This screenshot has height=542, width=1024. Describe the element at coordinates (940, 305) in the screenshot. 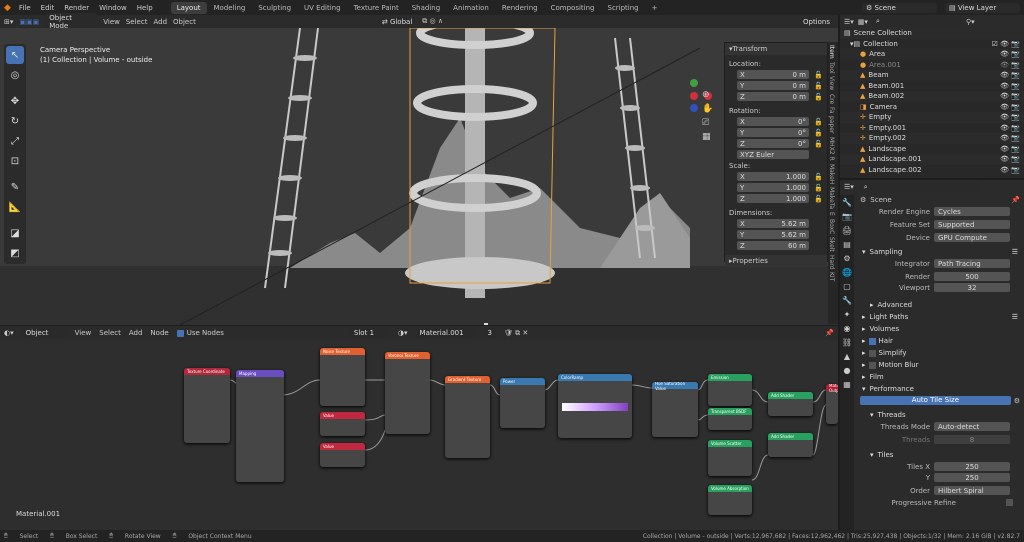

I see `advanced-panel-header: ▸ Advanced` at that location.